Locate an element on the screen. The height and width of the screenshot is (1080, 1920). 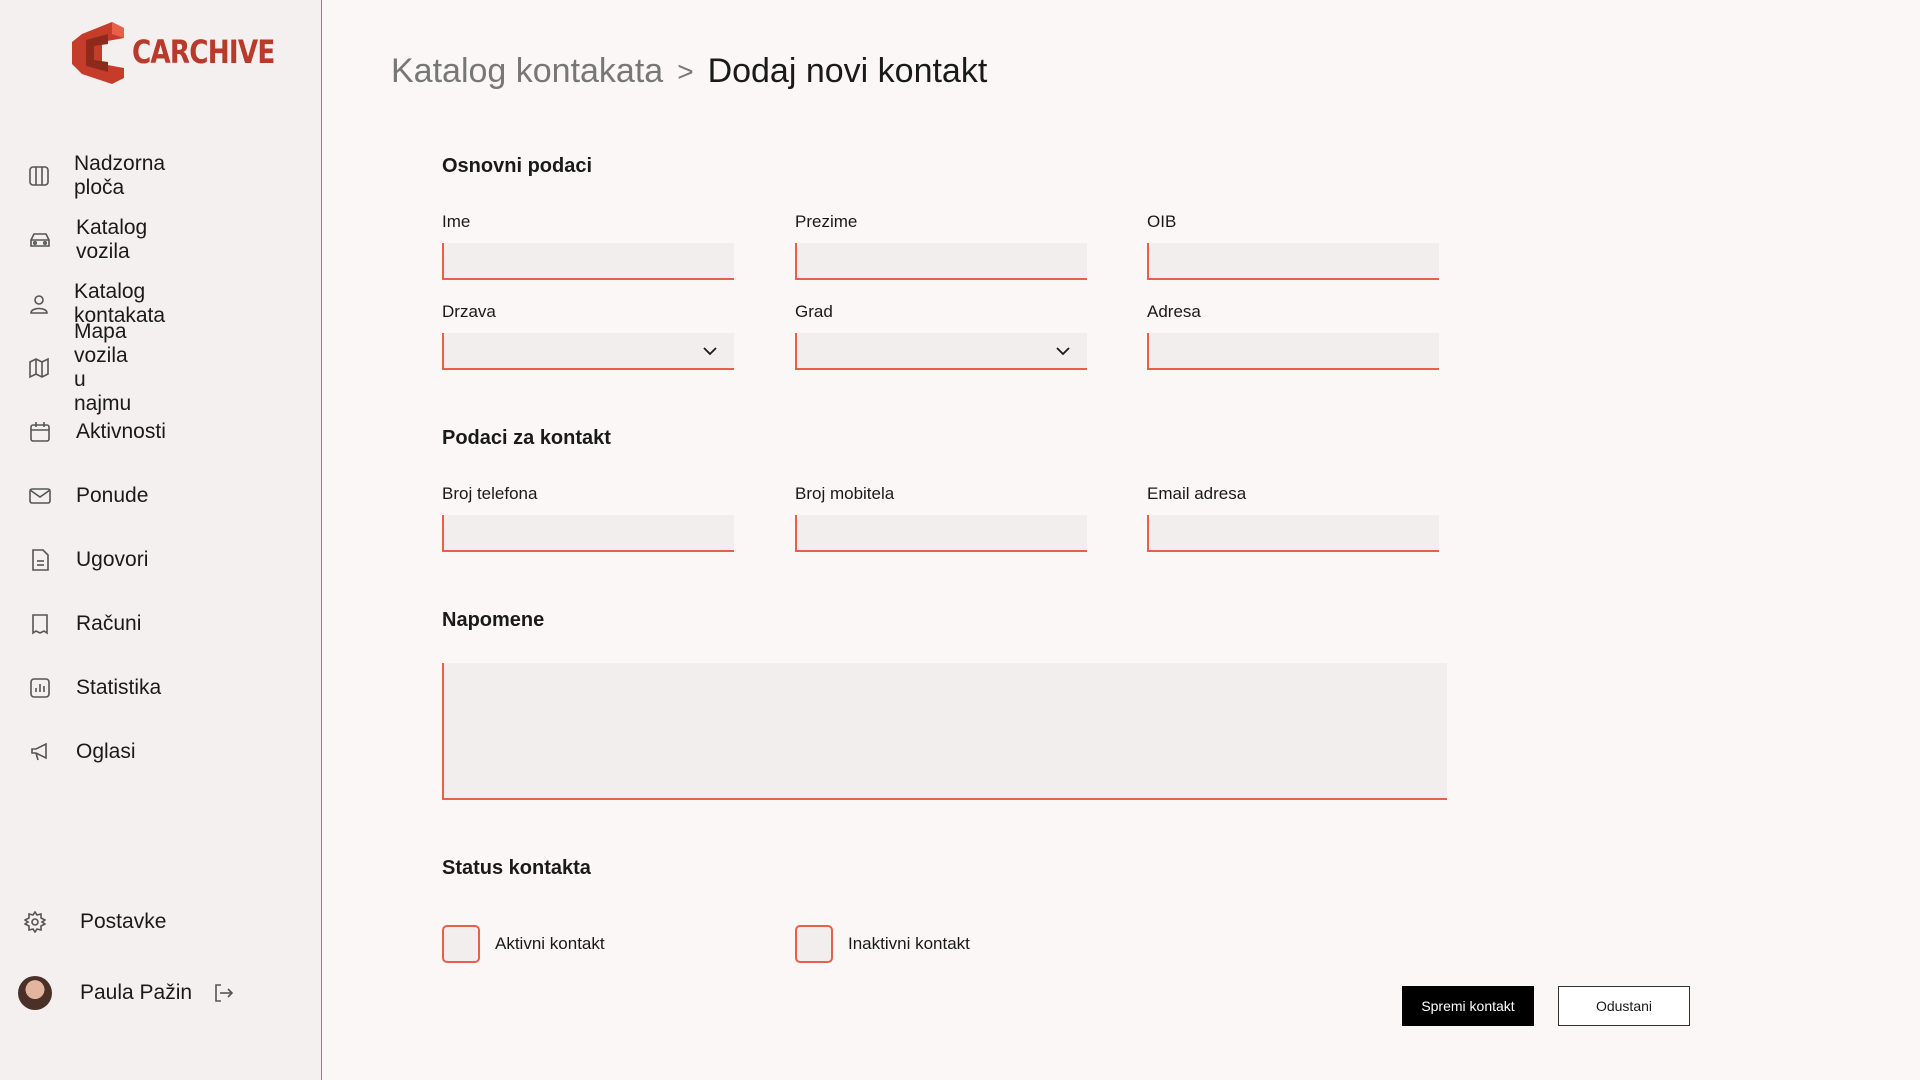
field-label-mobitel: Broj mobitela is located at coordinates (845, 493).